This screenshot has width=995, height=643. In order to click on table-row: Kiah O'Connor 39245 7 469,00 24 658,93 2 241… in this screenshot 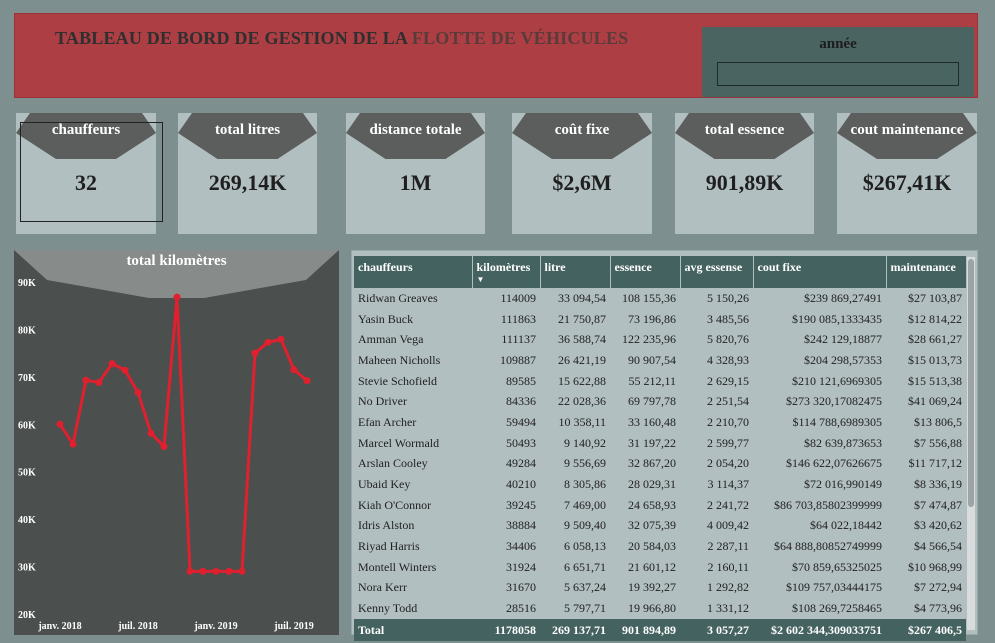, I will do `click(660, 505)`.